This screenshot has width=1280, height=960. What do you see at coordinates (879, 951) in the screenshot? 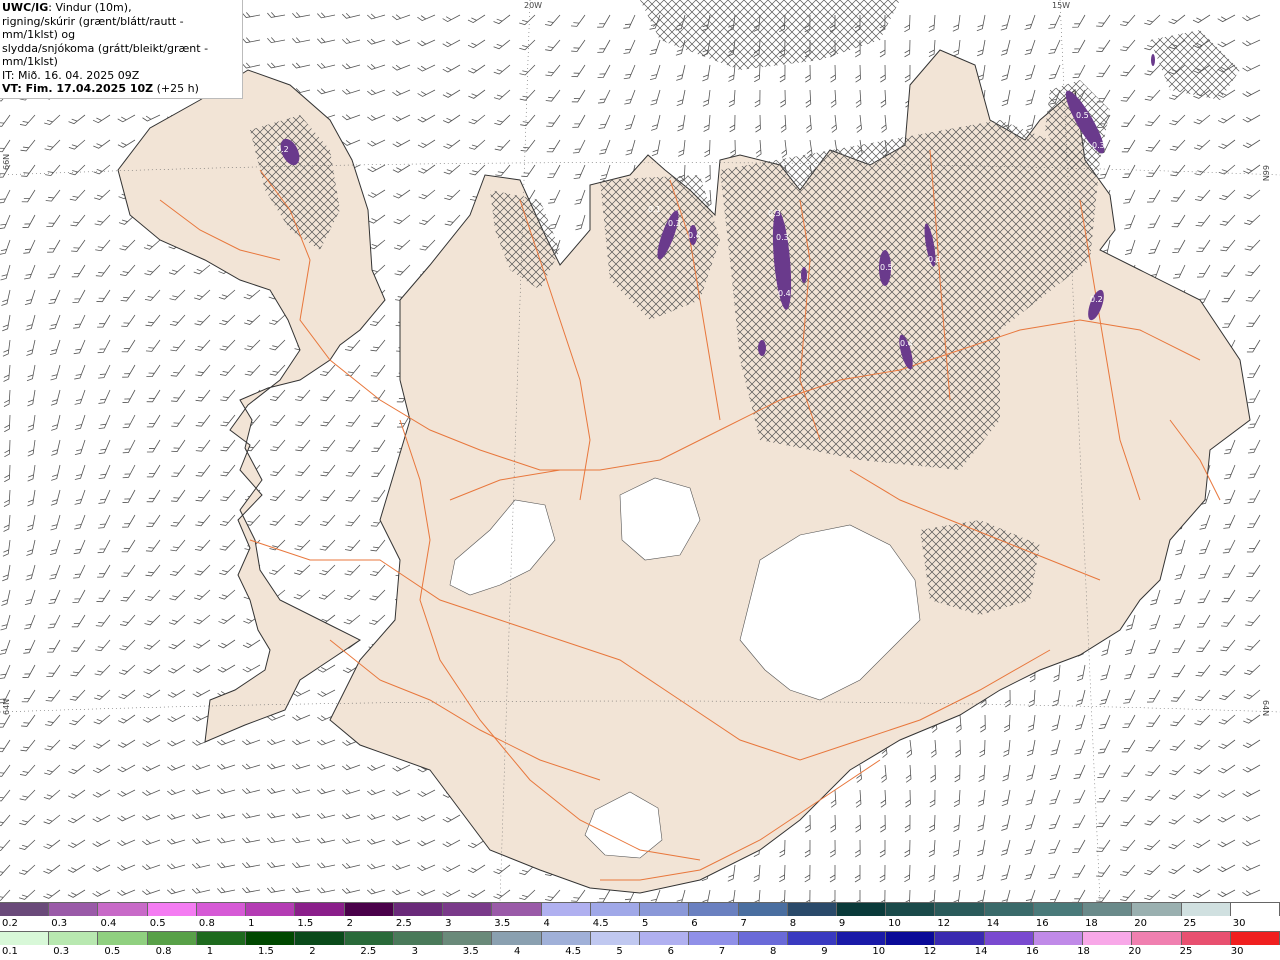
I see `rain-legend-label: 10` at bounding box center [879, 951].